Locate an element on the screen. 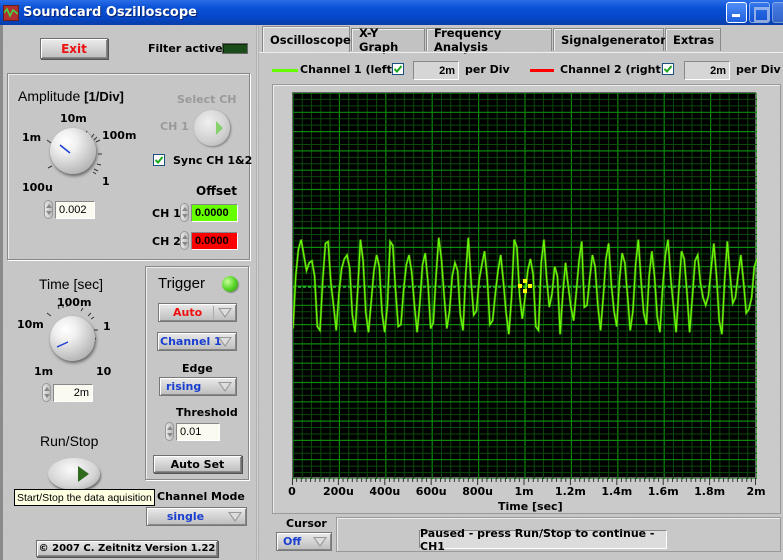 Image resolution: width=783 pixels, height=560 pixels. x-tick-label: 1.4m is located at coordinates (617, 491).